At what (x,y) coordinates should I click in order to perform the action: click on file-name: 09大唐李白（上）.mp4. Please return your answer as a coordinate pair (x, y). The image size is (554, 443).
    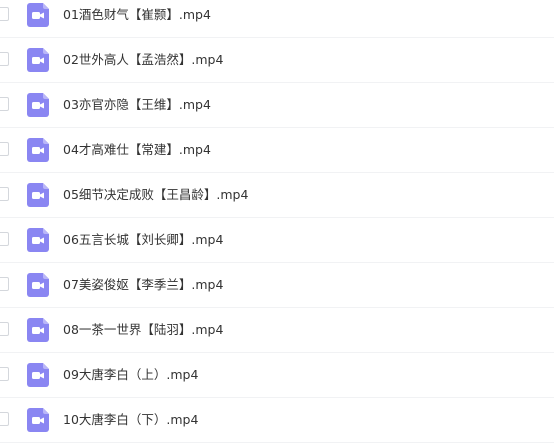
    Looking at the image, I should click on (130, 375).